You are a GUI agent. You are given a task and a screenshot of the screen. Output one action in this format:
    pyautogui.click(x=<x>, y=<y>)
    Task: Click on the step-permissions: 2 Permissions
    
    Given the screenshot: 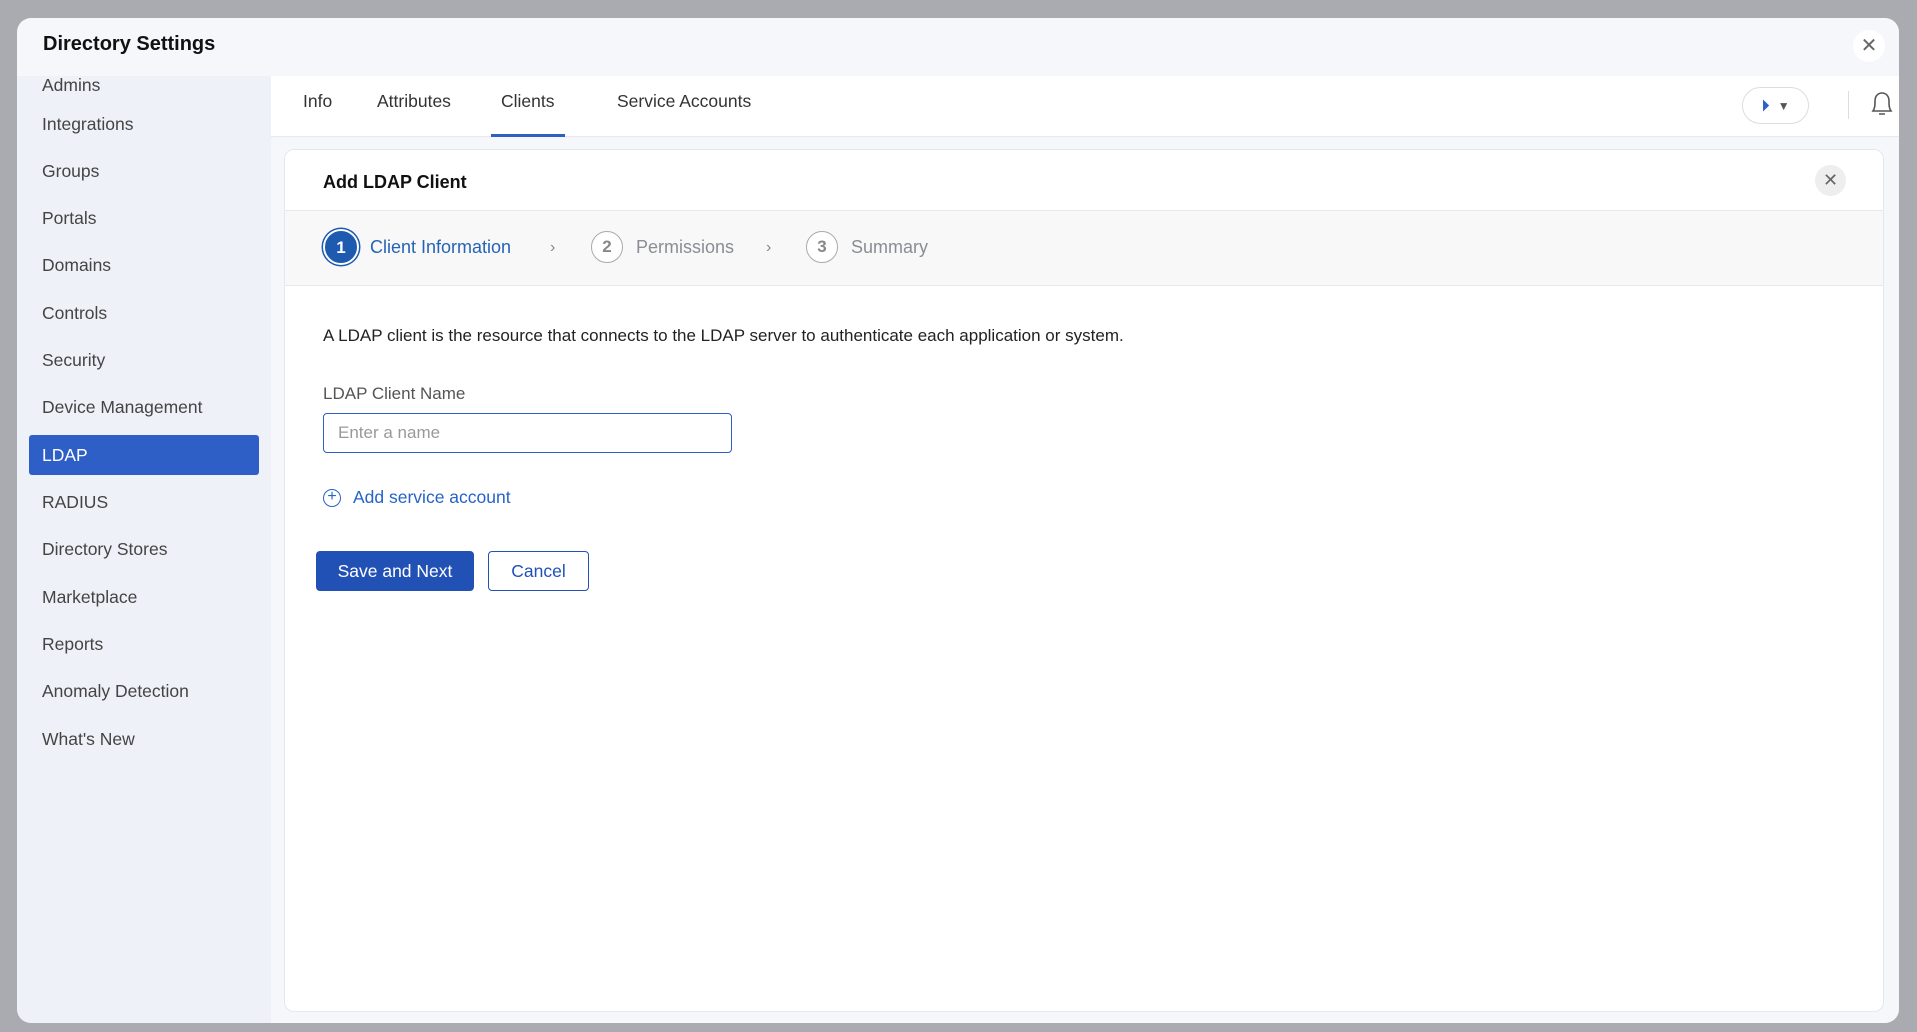 What is the action you would take?
    pyautogui.click(x=662, y=247)
    